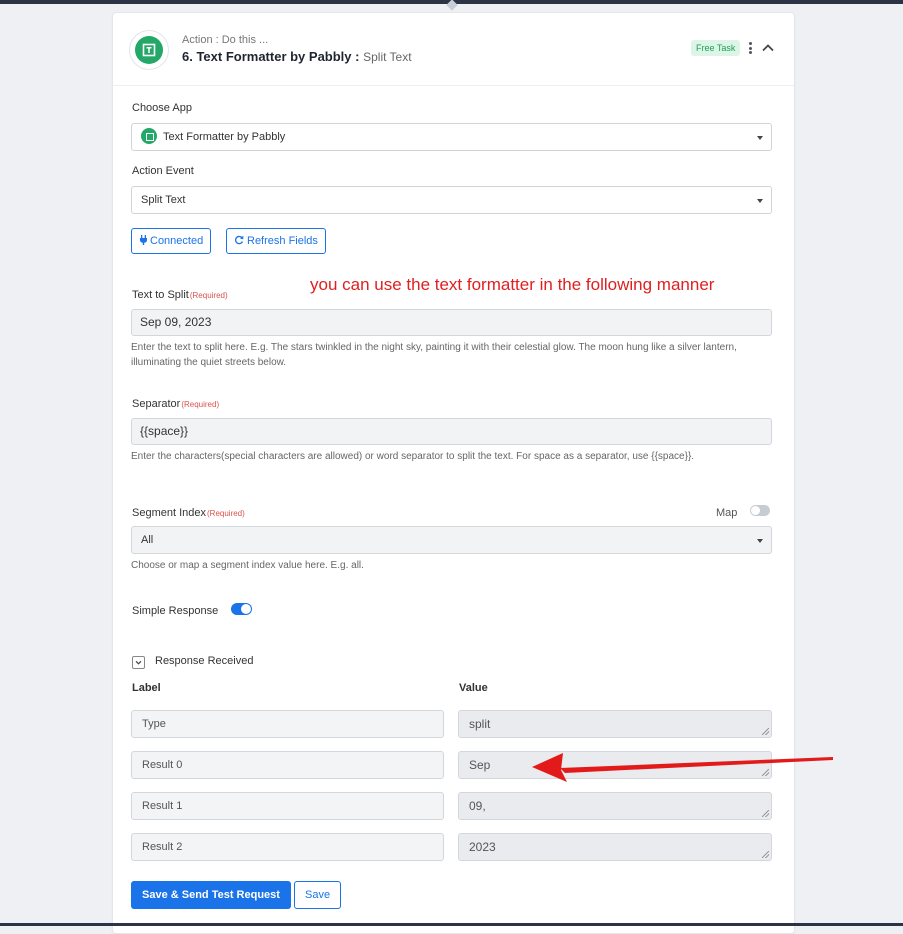 The height and width of the screenshot is (934, 903). Describe the element at coordinates (318, 895) in the screenshot. I see `save-button: Save` at that location.